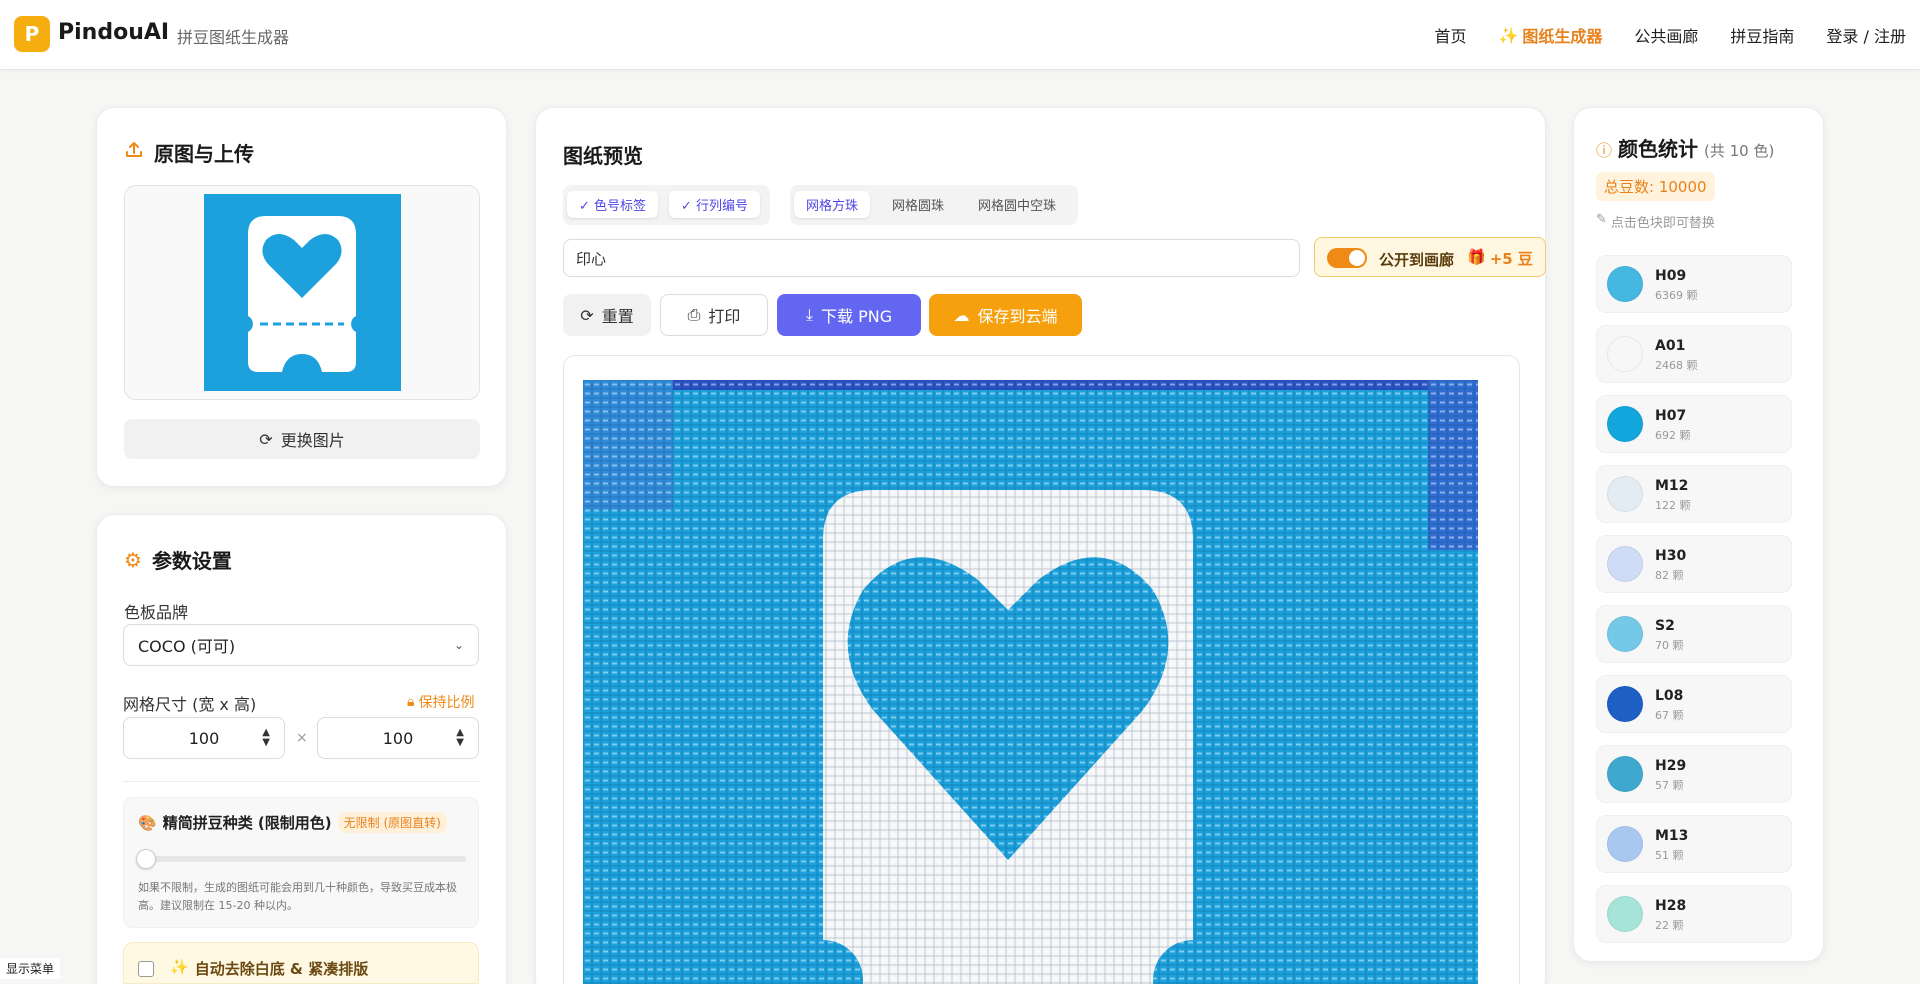 This screenshot has width=1920, height=984. What do you see at coordinates (190, 704) in the screenshot?
I see `grid-size-label: 网格尺寸 (宽 x 高)` at bounding box center [190, 704].